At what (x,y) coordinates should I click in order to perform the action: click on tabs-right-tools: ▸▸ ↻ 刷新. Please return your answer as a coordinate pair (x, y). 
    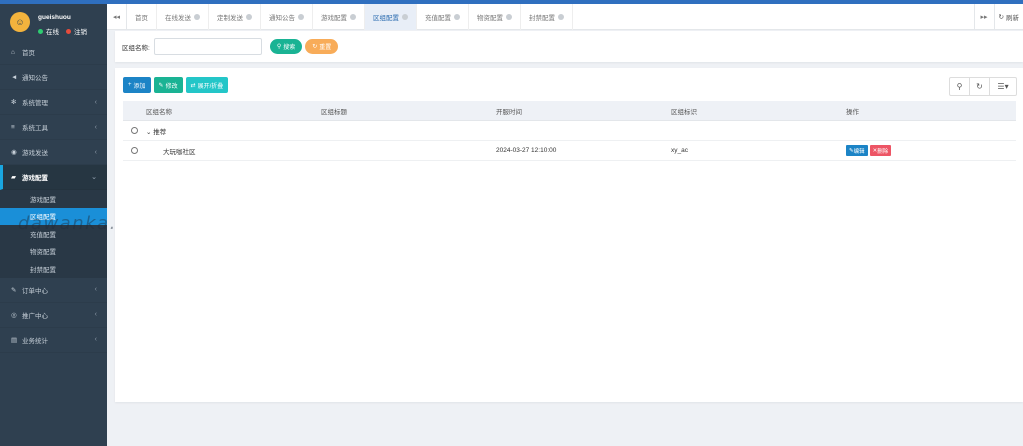
    Looking at the image, I should click on (998, 16).